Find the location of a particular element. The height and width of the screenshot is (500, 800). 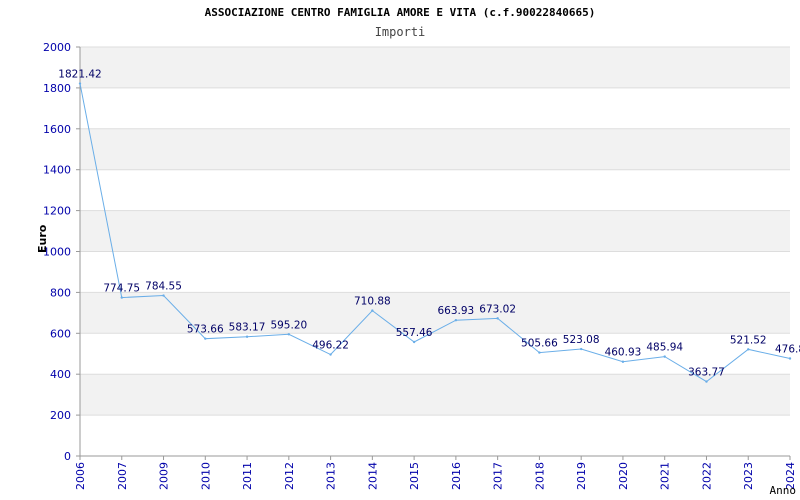

x-tick-label: 2011 is located at coordinates (247, 476).